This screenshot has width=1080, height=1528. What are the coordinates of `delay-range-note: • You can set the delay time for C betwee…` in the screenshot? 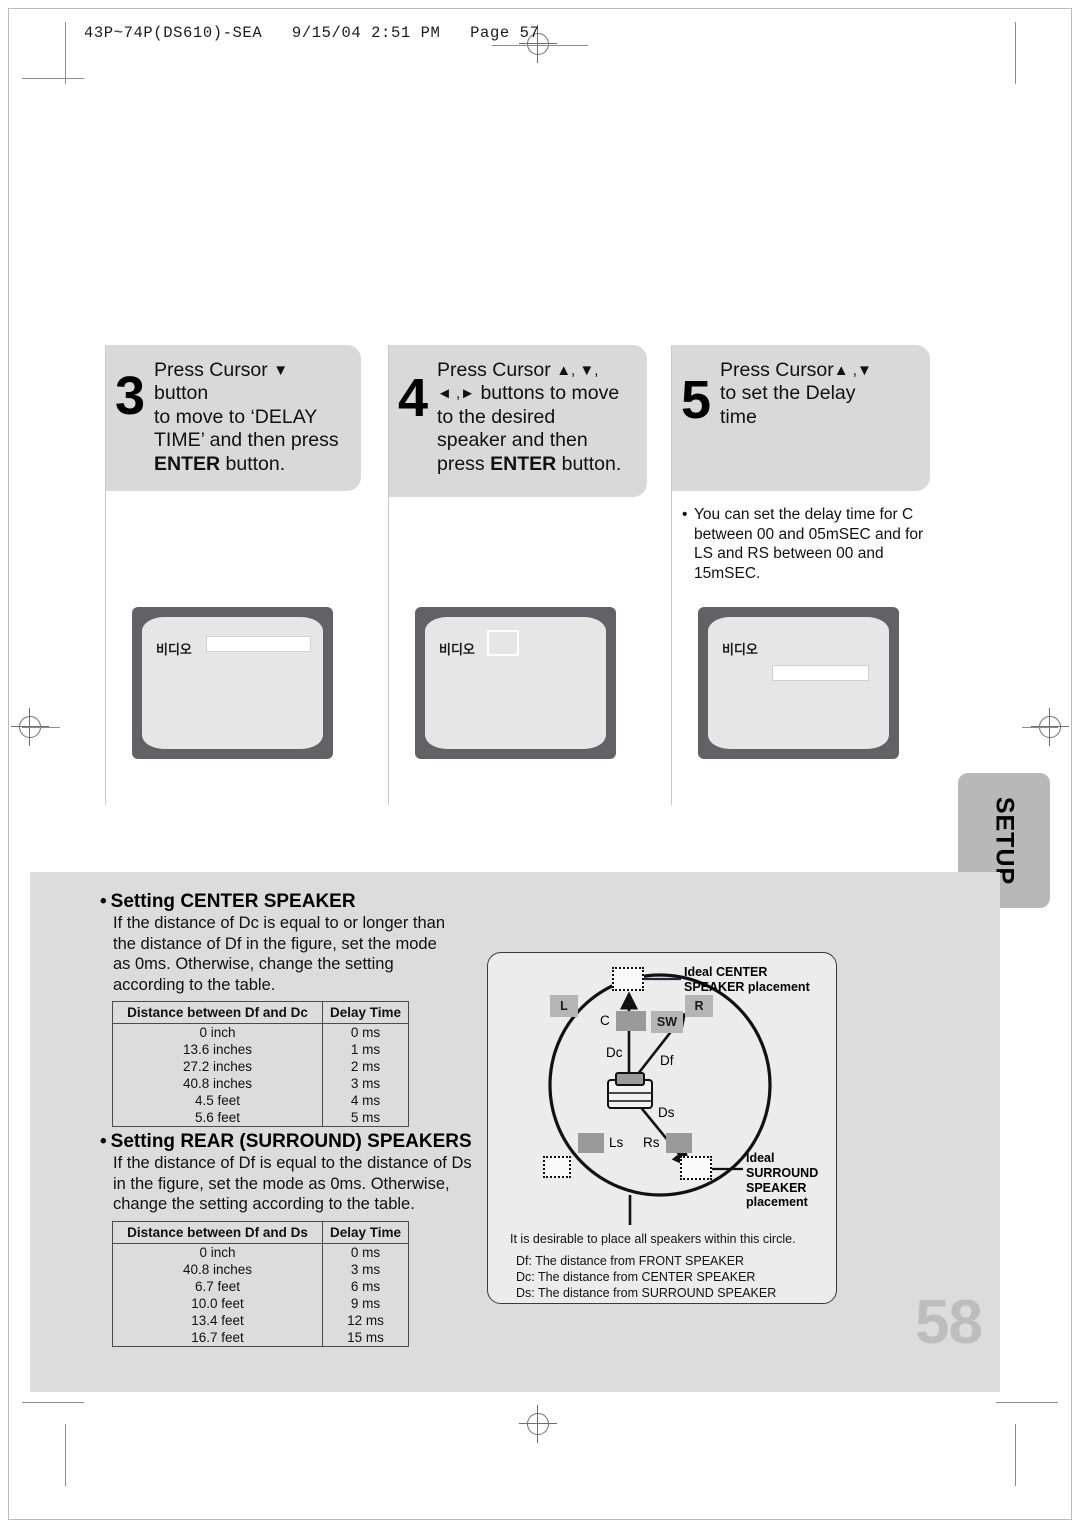 It's located at (808, 544).